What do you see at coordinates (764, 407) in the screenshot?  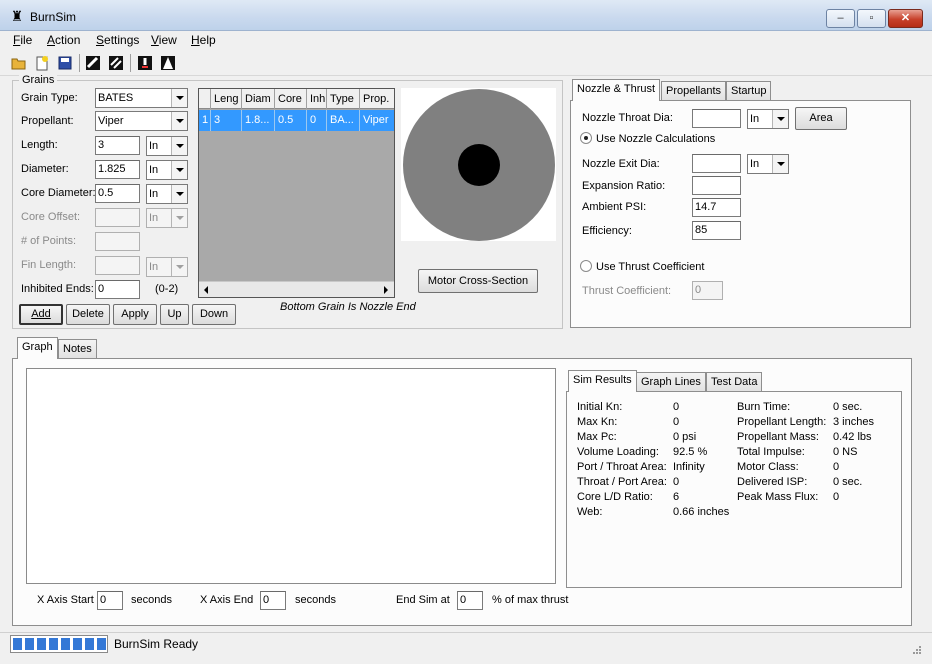 I see `result-label: Burn Time:` at bounding box center [764, 407].